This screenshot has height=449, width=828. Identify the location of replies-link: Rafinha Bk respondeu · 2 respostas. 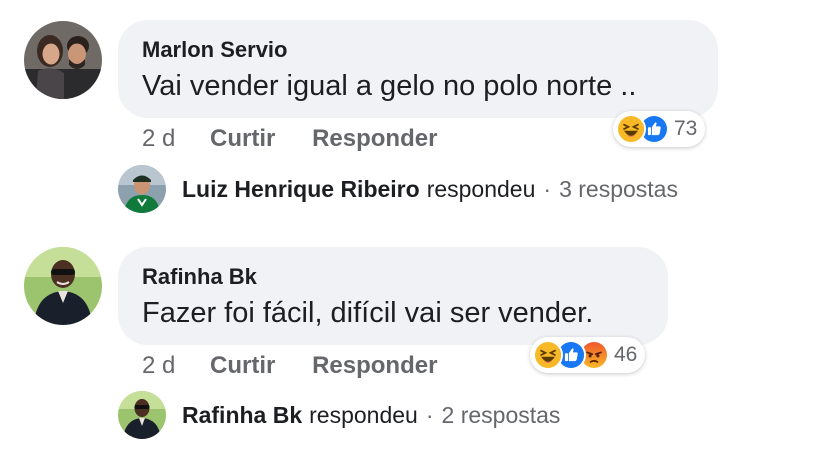
(468, 415).